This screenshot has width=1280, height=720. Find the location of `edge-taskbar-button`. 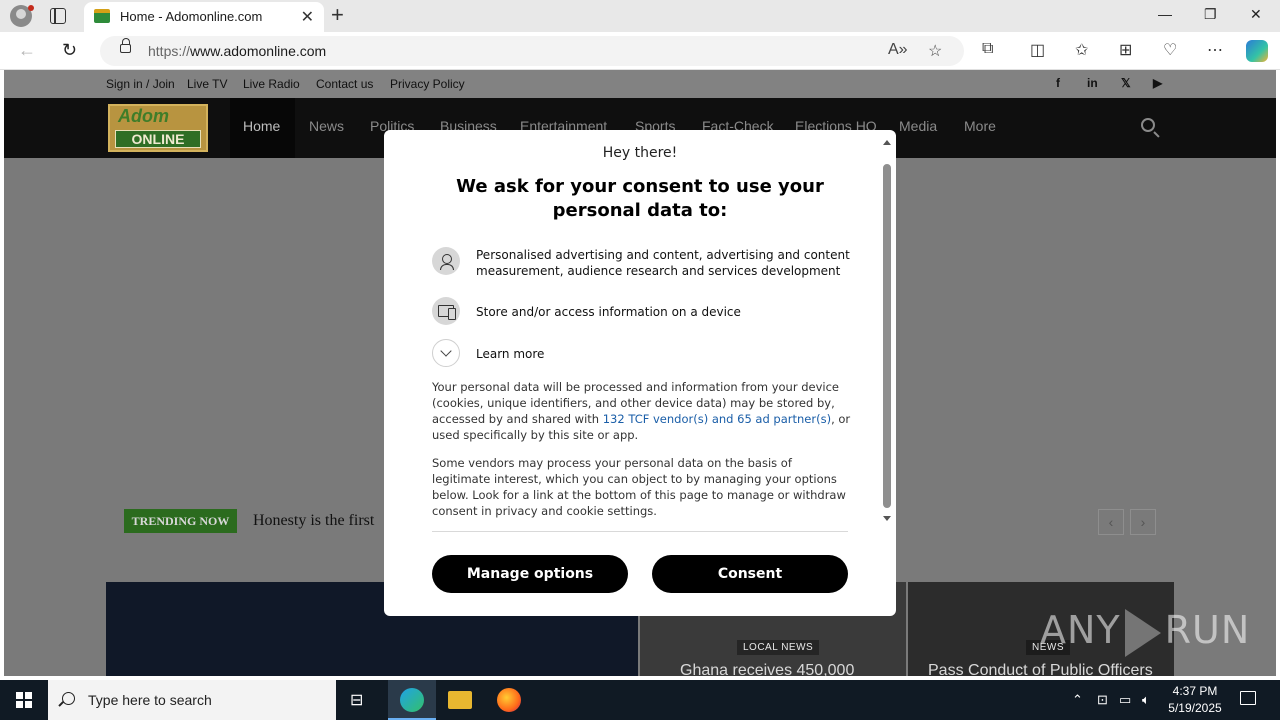

edge-taskbar-button is located at coordinates (412, 700).